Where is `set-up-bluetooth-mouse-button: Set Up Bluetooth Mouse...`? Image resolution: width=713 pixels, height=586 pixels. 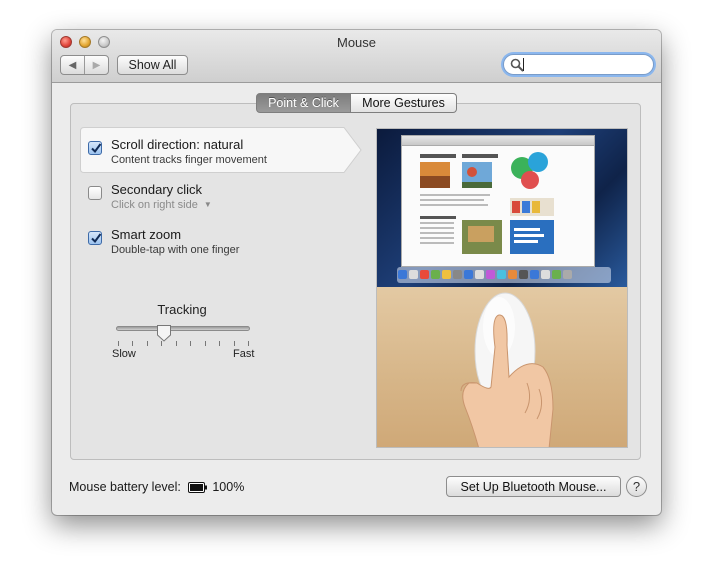 set-up-bluetooth-mouse-button: Set Up Bluetooth Mouse... is located at coordinates (533, 486).